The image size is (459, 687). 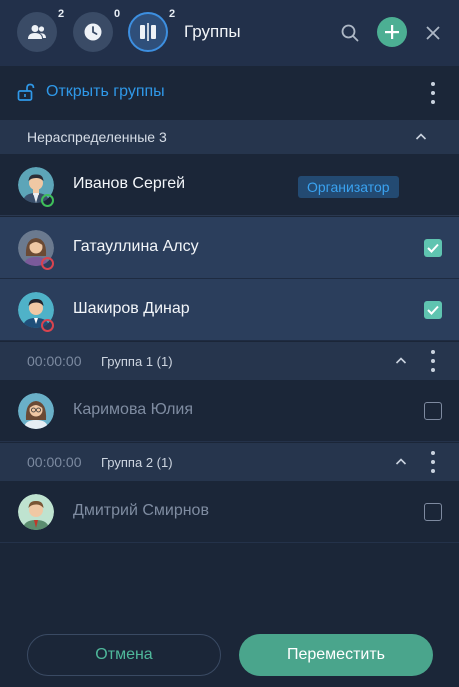 I want to click on panel-header: 2 0 2 Группы, so click(x=229, y=33).